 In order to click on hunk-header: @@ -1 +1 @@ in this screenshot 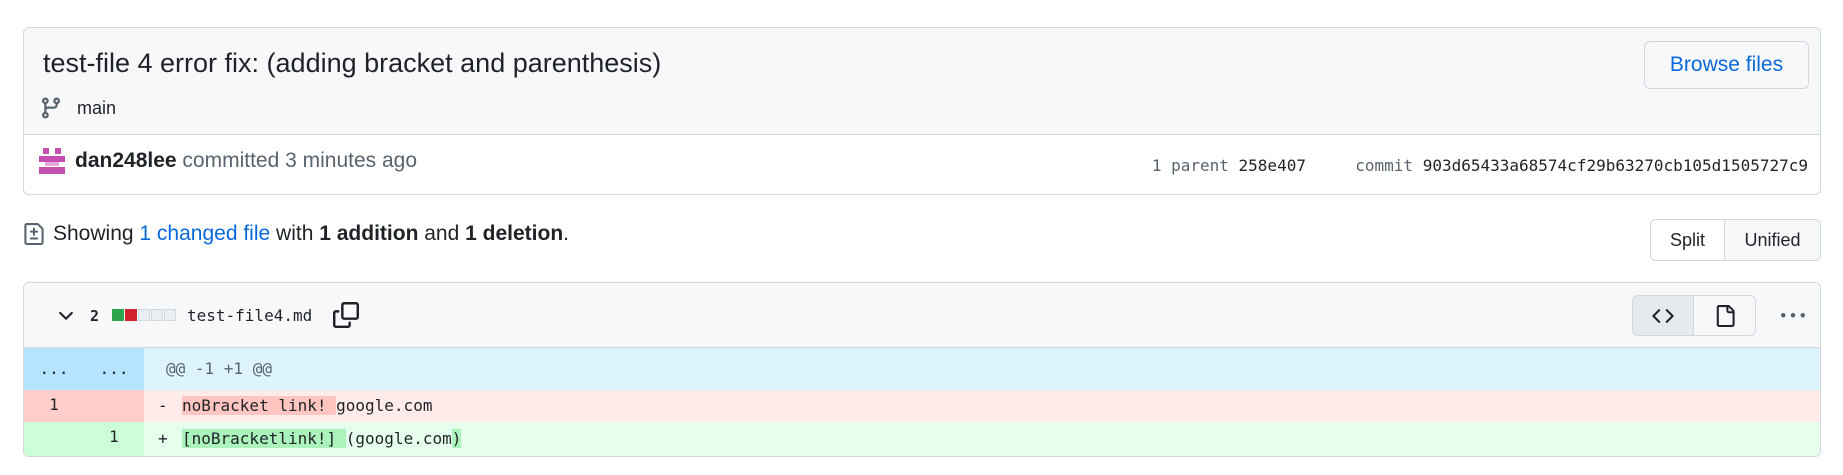, I will do `click(219, 368)`.